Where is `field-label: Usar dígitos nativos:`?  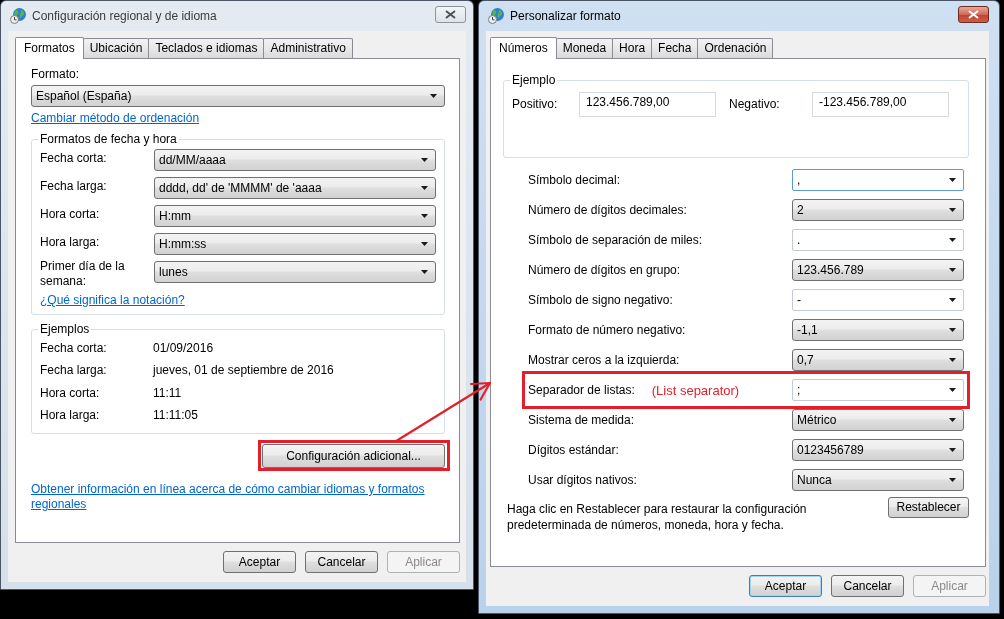
field-label: Usar dígitos nativos: is located at coordinates (582, 480).